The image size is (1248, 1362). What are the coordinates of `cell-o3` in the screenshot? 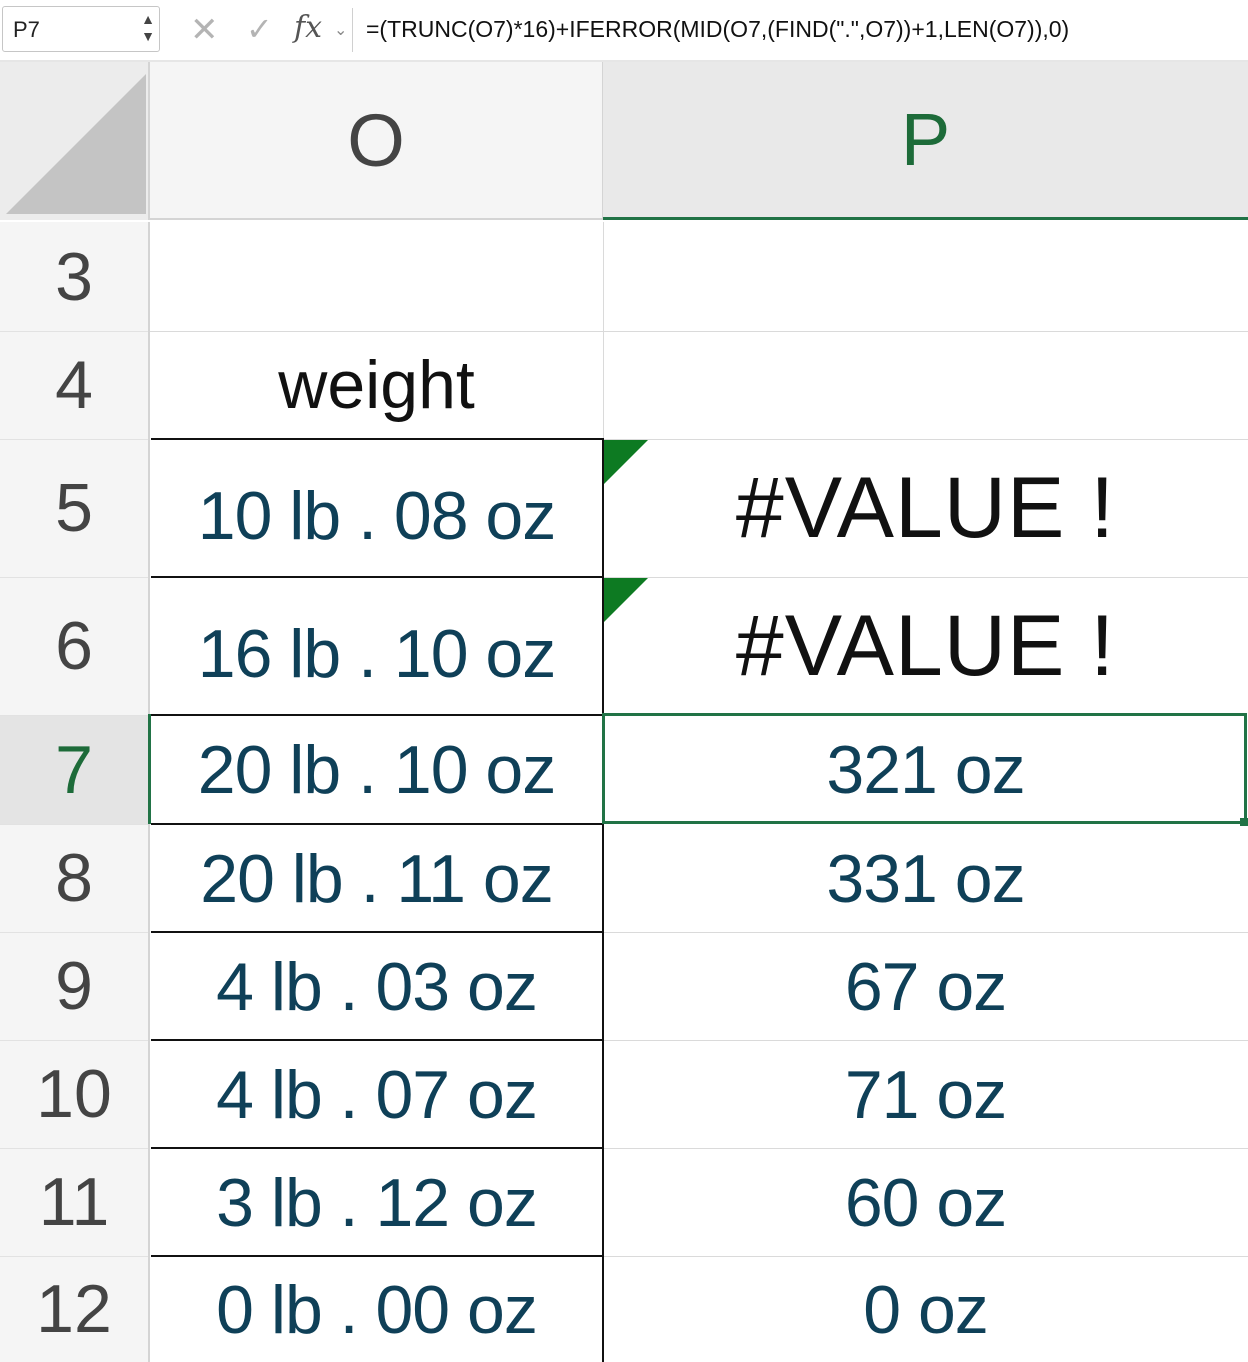 It's located at (376, 276).